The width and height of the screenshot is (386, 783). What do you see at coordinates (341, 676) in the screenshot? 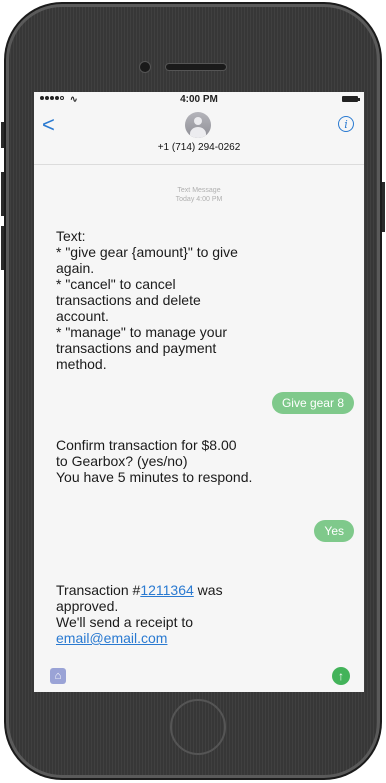
I see `send-arrow-icon: ↑` at bounding box center [341, 676].